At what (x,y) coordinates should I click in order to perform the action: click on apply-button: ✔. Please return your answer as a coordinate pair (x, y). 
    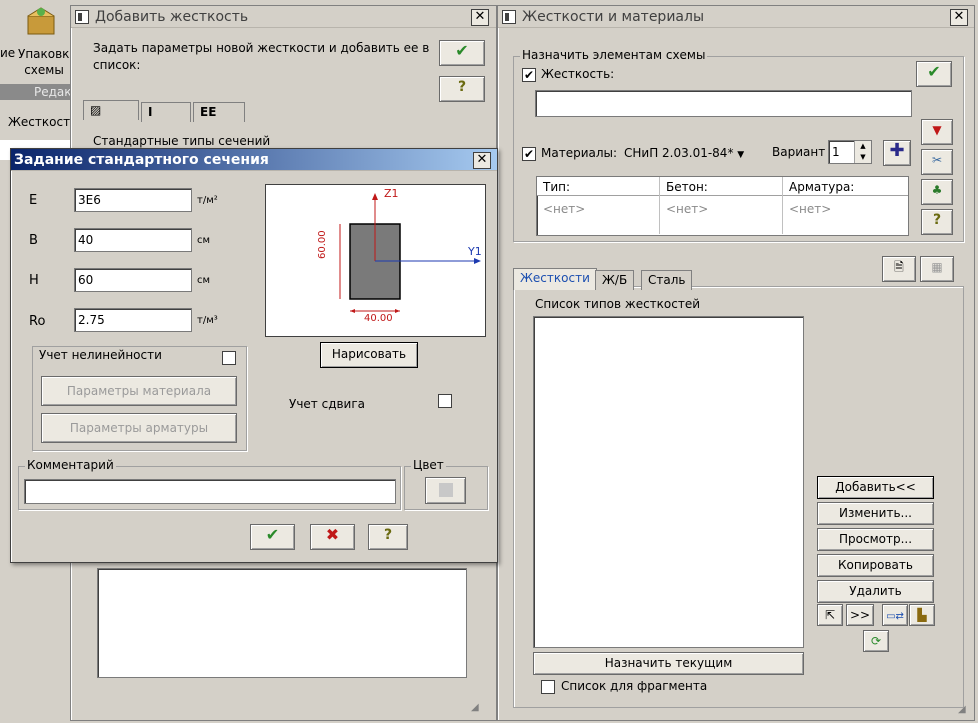
    Looking at the image, I should click on (462, 53).